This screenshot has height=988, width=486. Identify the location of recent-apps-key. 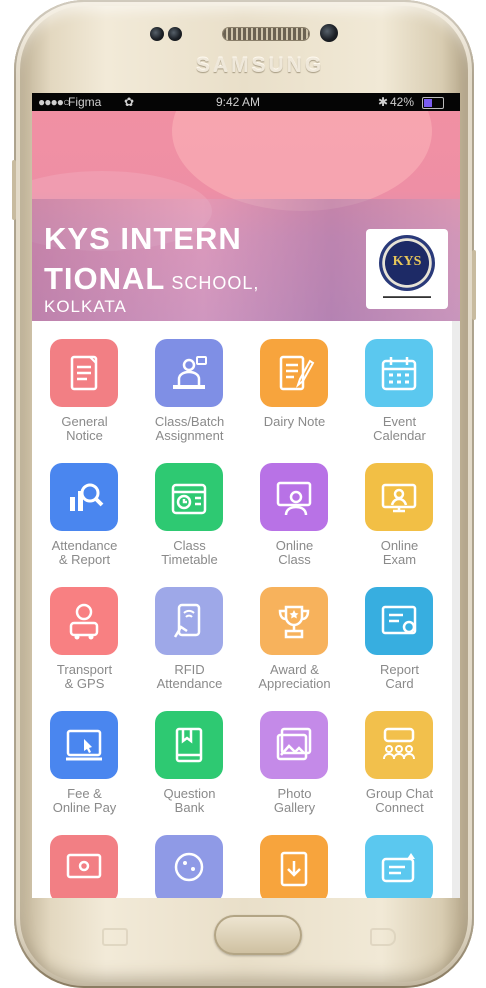
(115, 937).